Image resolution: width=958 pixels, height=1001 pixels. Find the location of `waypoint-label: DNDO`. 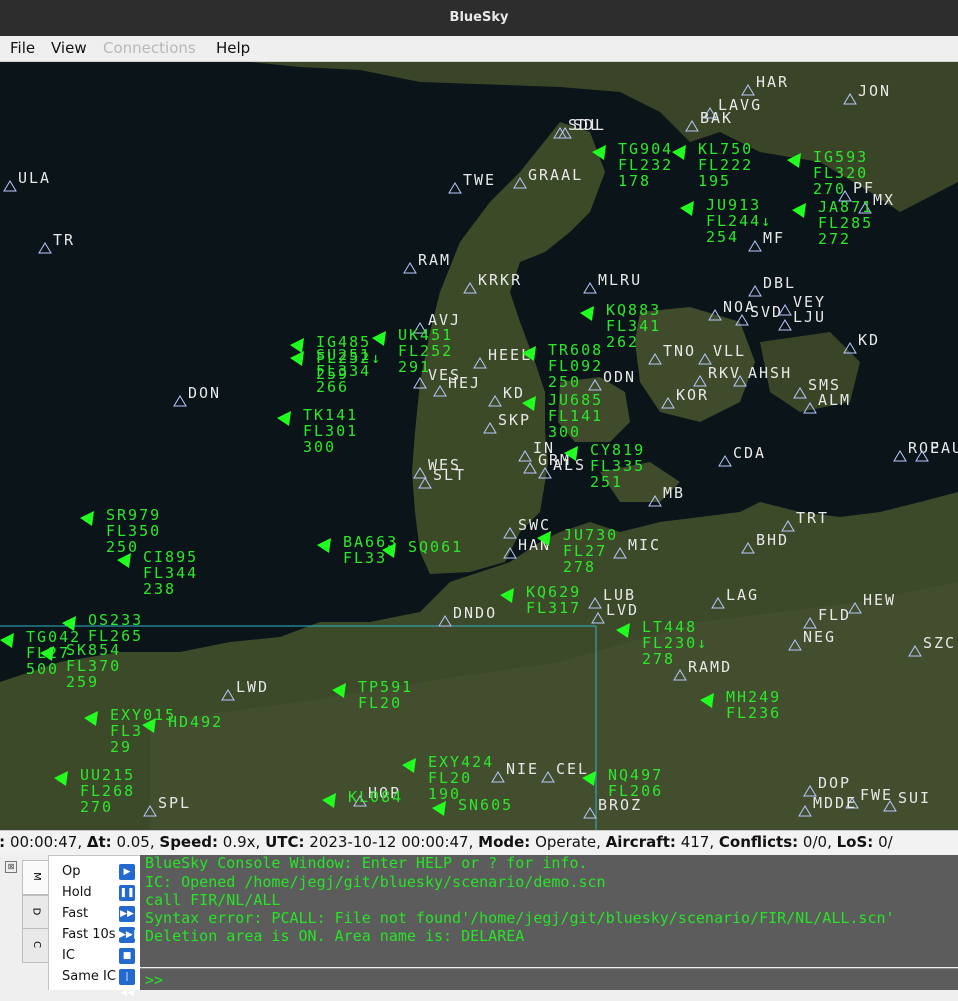

waypoint-label: DNDO is located at coordinates (475, 613).